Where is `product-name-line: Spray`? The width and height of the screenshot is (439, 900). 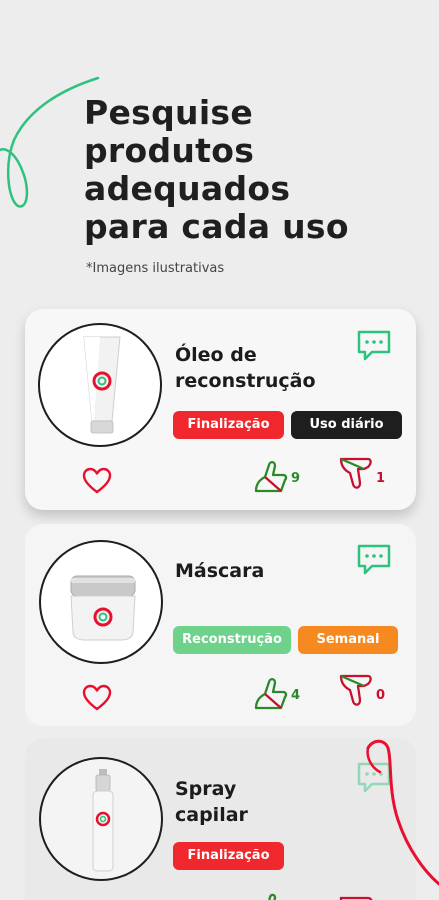 product-name-line: Spray is located at coordinates (206, 789).